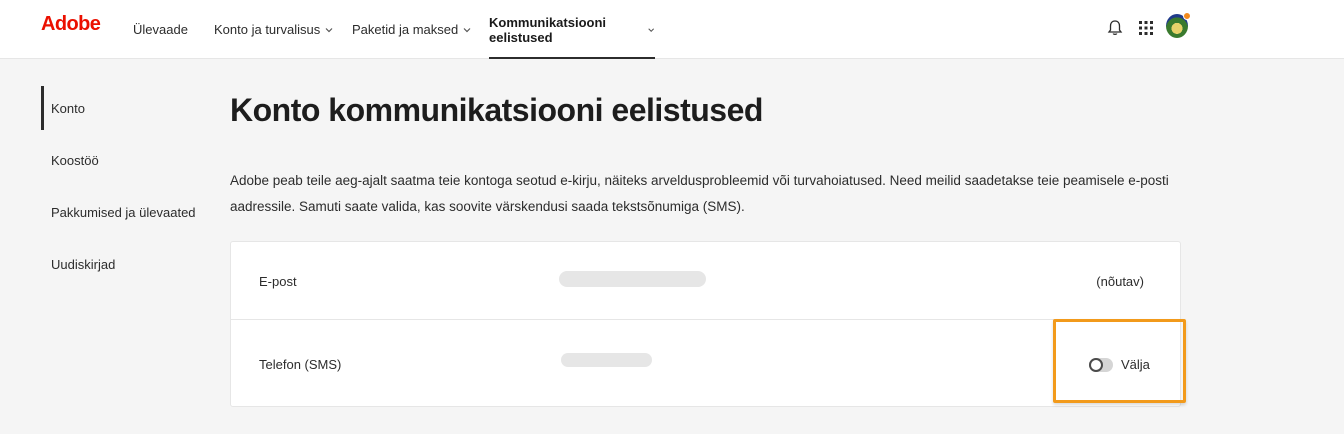  What do you see at coordinates (1178, 25) in the screenshot?
I see `avatar` at bounding box center [1178, 25].